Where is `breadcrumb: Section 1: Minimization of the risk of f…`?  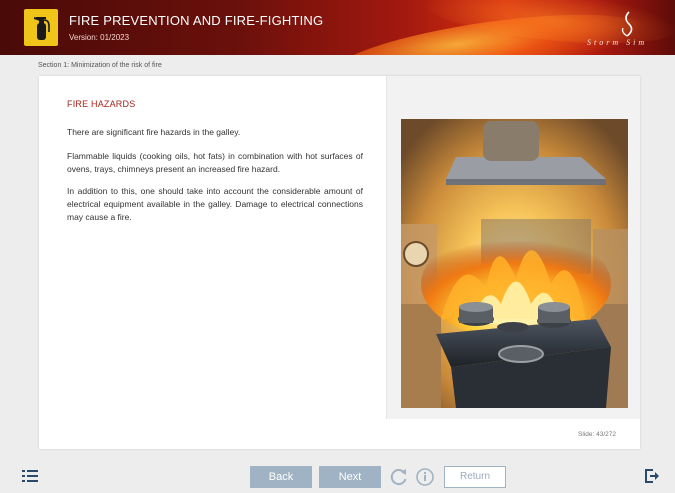 breadcrumb: Section 1: Minimization of the risk of f… is located at coordinates (100, 65).